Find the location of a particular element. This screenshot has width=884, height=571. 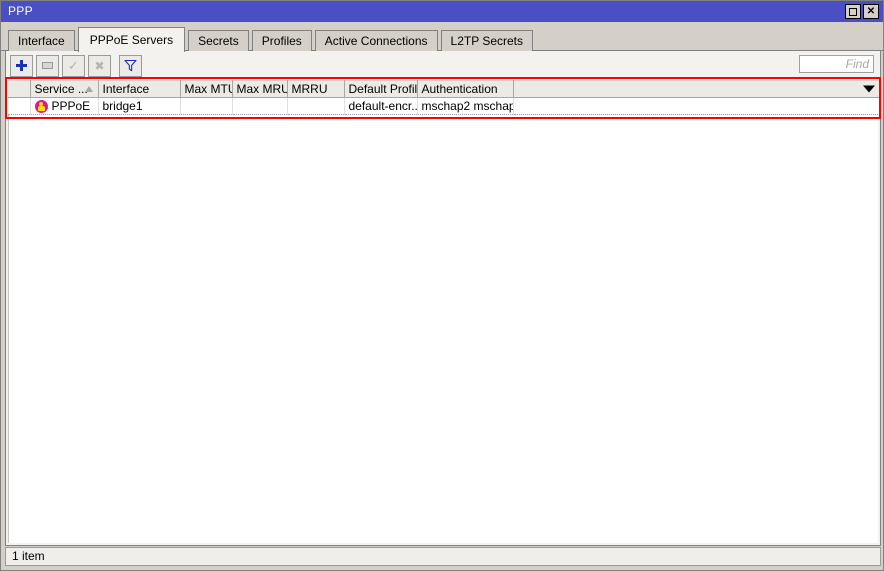

maximize-icon is located at coordinates (853, 11).